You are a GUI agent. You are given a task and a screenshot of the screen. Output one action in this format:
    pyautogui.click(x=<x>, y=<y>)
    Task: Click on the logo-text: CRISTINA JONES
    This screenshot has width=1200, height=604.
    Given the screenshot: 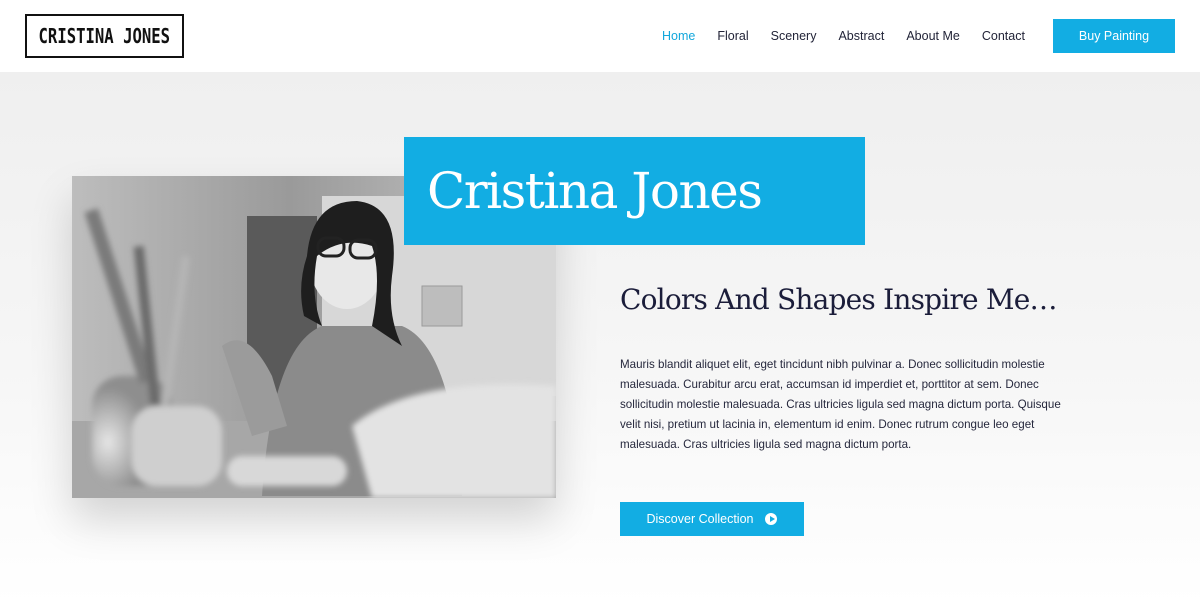 What is the action you would take?
    pyautogui.click(x=104, y=36)
    